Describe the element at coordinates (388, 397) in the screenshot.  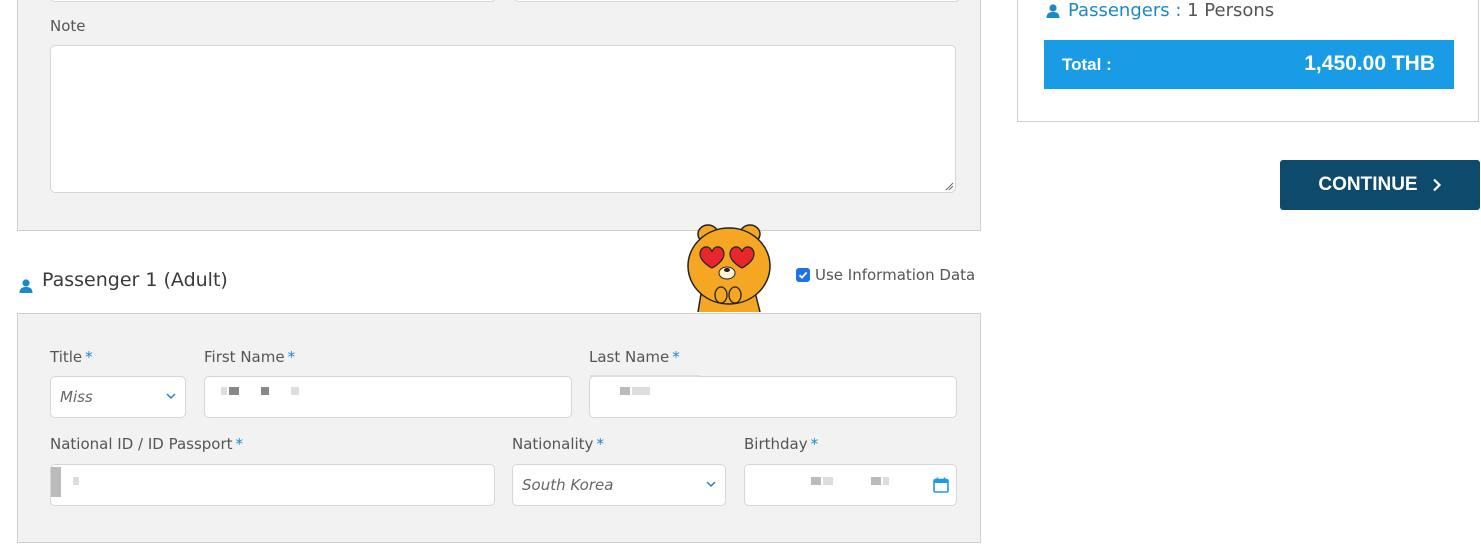
I see `first-name-input` at that location.